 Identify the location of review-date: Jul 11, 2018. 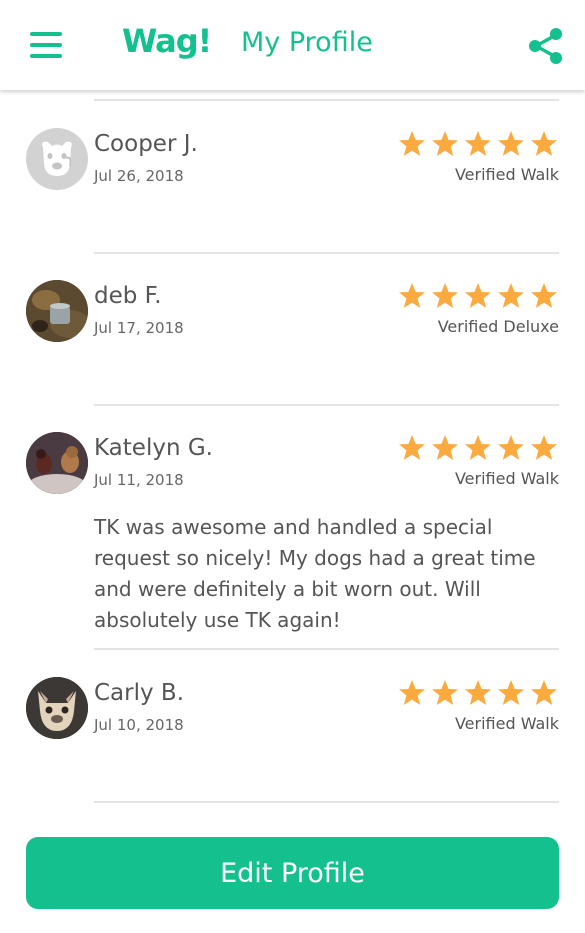
(139, 480).